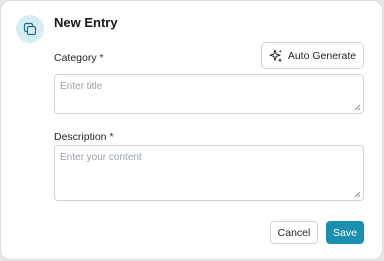  Describe the element at coordinates (30, 29) in the screenshot. I see `copy-icon` at that location.